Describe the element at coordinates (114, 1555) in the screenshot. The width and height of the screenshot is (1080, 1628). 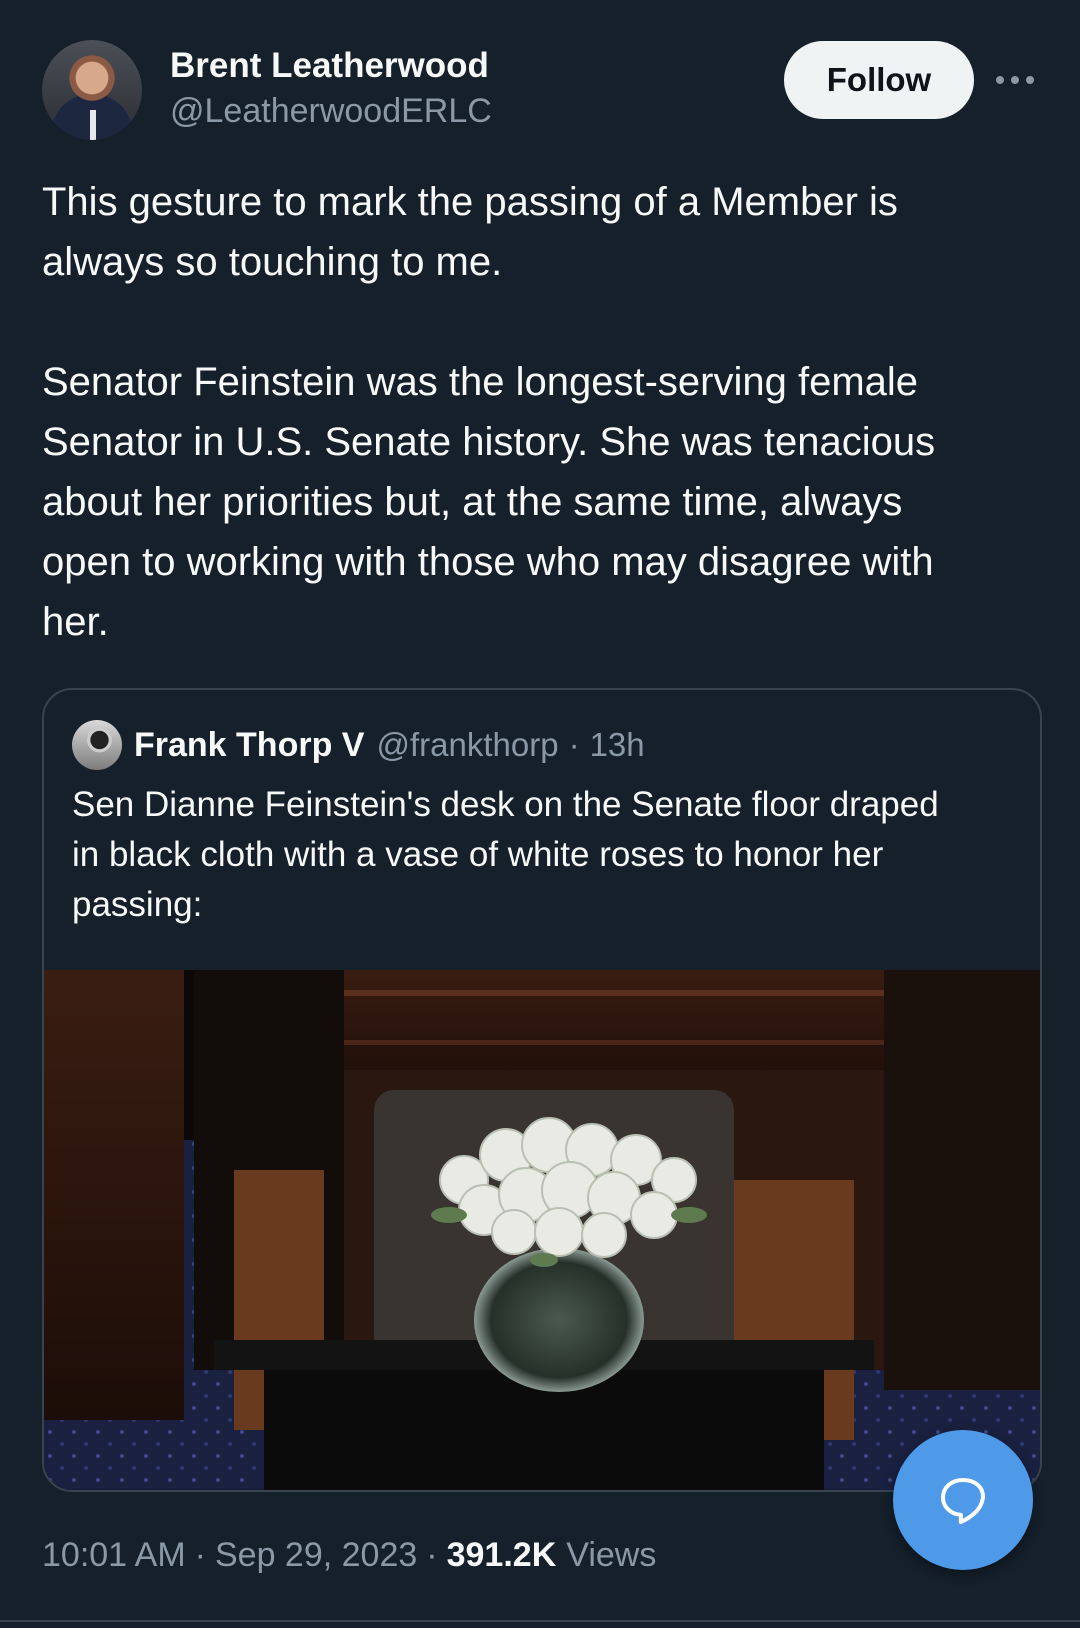
I see `tweet-time: 10:01 AM` at that location.